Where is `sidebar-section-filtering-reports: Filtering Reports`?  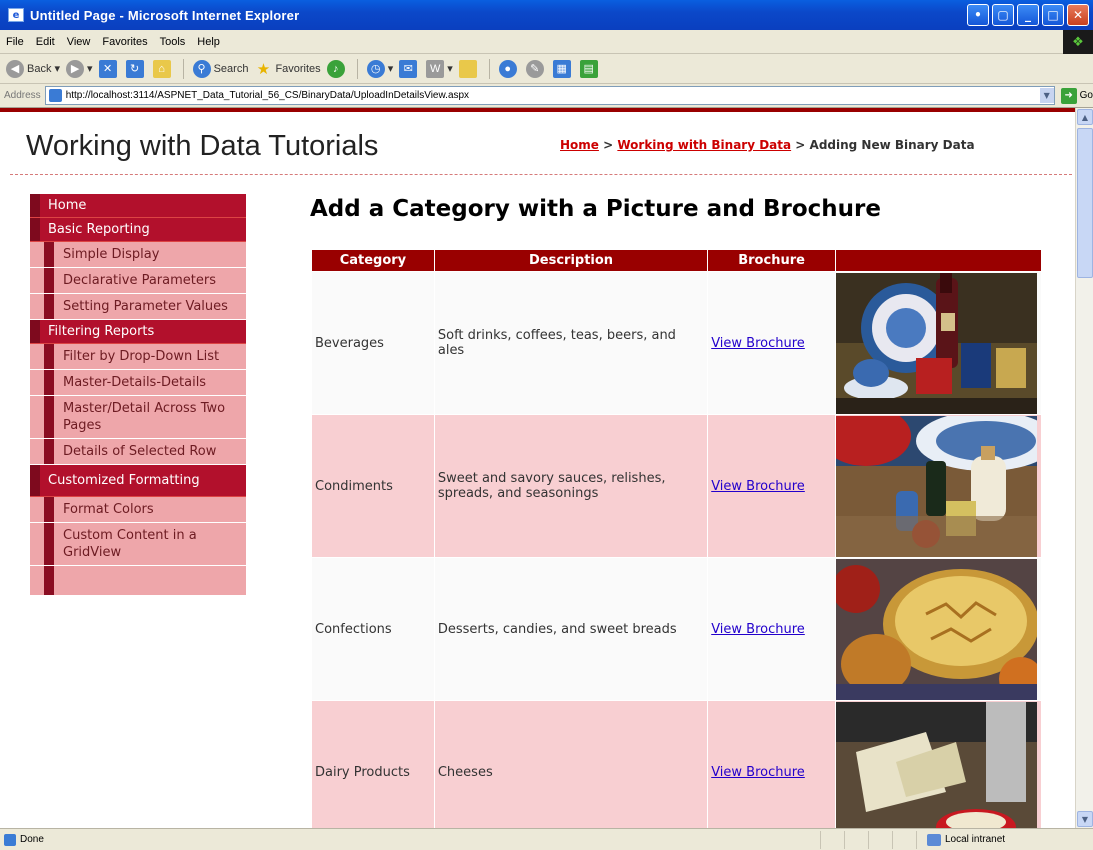
sidebar-section-filtering-reports: Filtering Reports is located at coordinates (138, 332).